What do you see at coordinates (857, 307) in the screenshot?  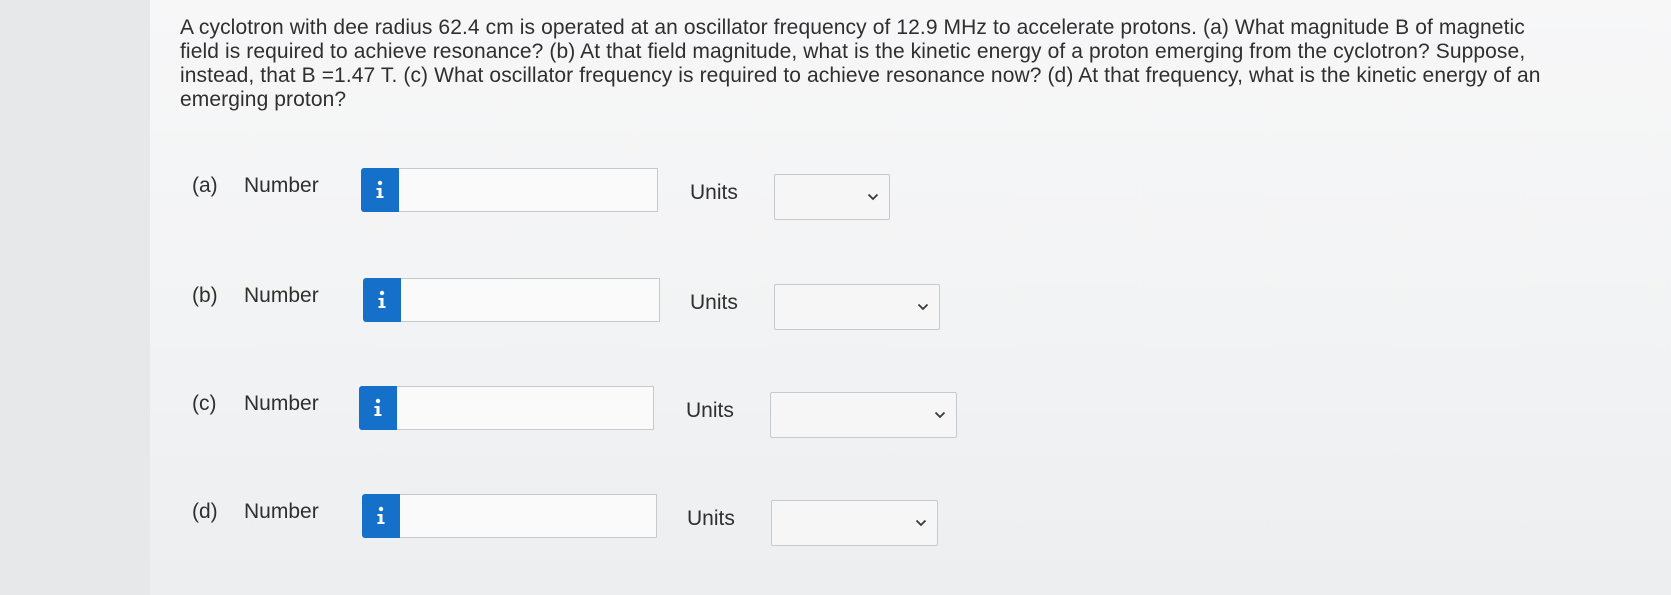 I see `units-select-b` at bounding box center [857, 307].